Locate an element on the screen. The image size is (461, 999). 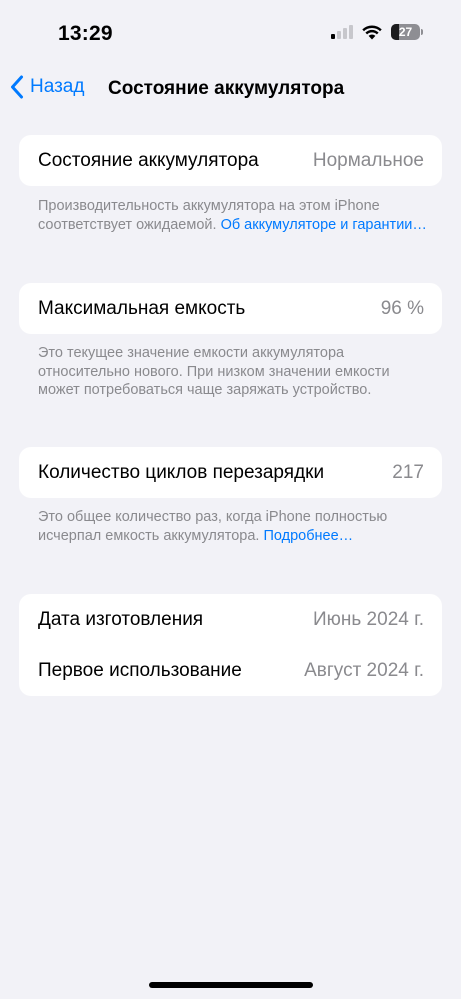
cycle-count-row: Количество циклов перезарядки 217 is located at coordinates (230, 472).